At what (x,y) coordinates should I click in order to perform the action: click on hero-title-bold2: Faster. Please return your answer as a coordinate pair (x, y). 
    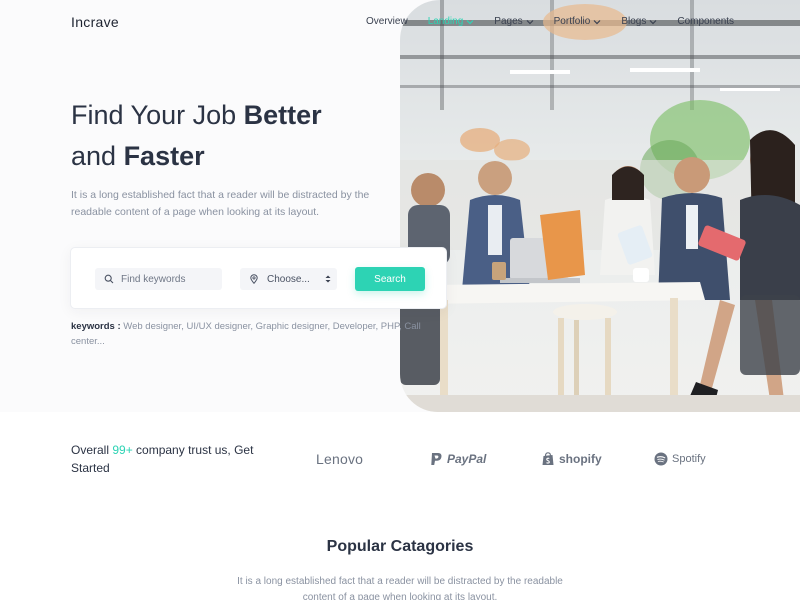
    Looking at the image, I should click on (164, 156).